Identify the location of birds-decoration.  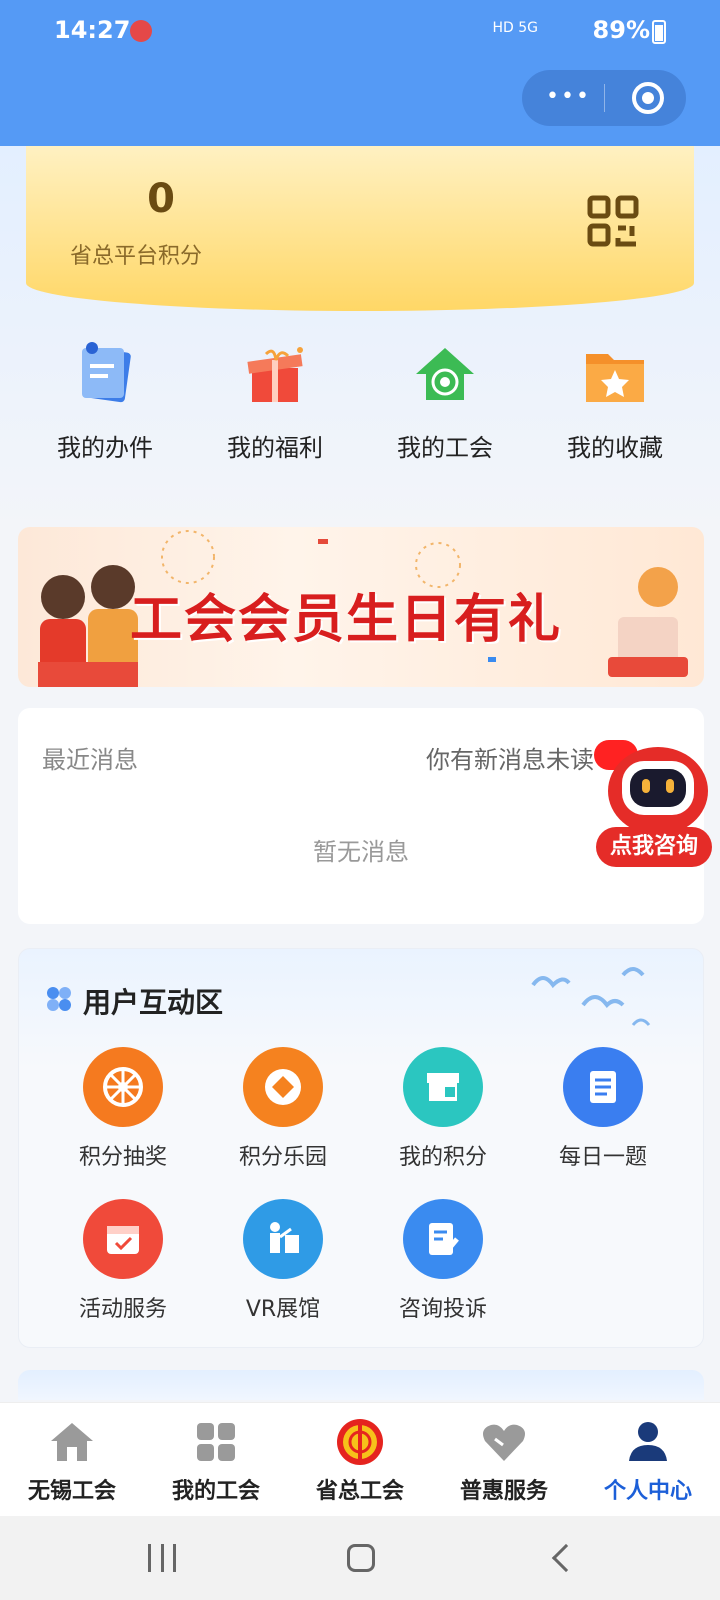
(591, 996).